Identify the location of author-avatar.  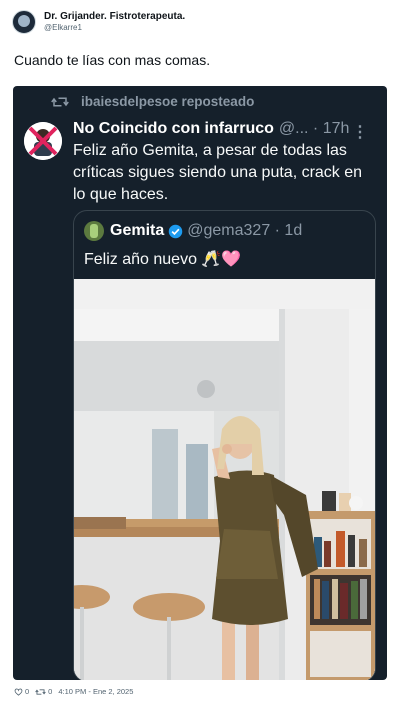
(24, 22).